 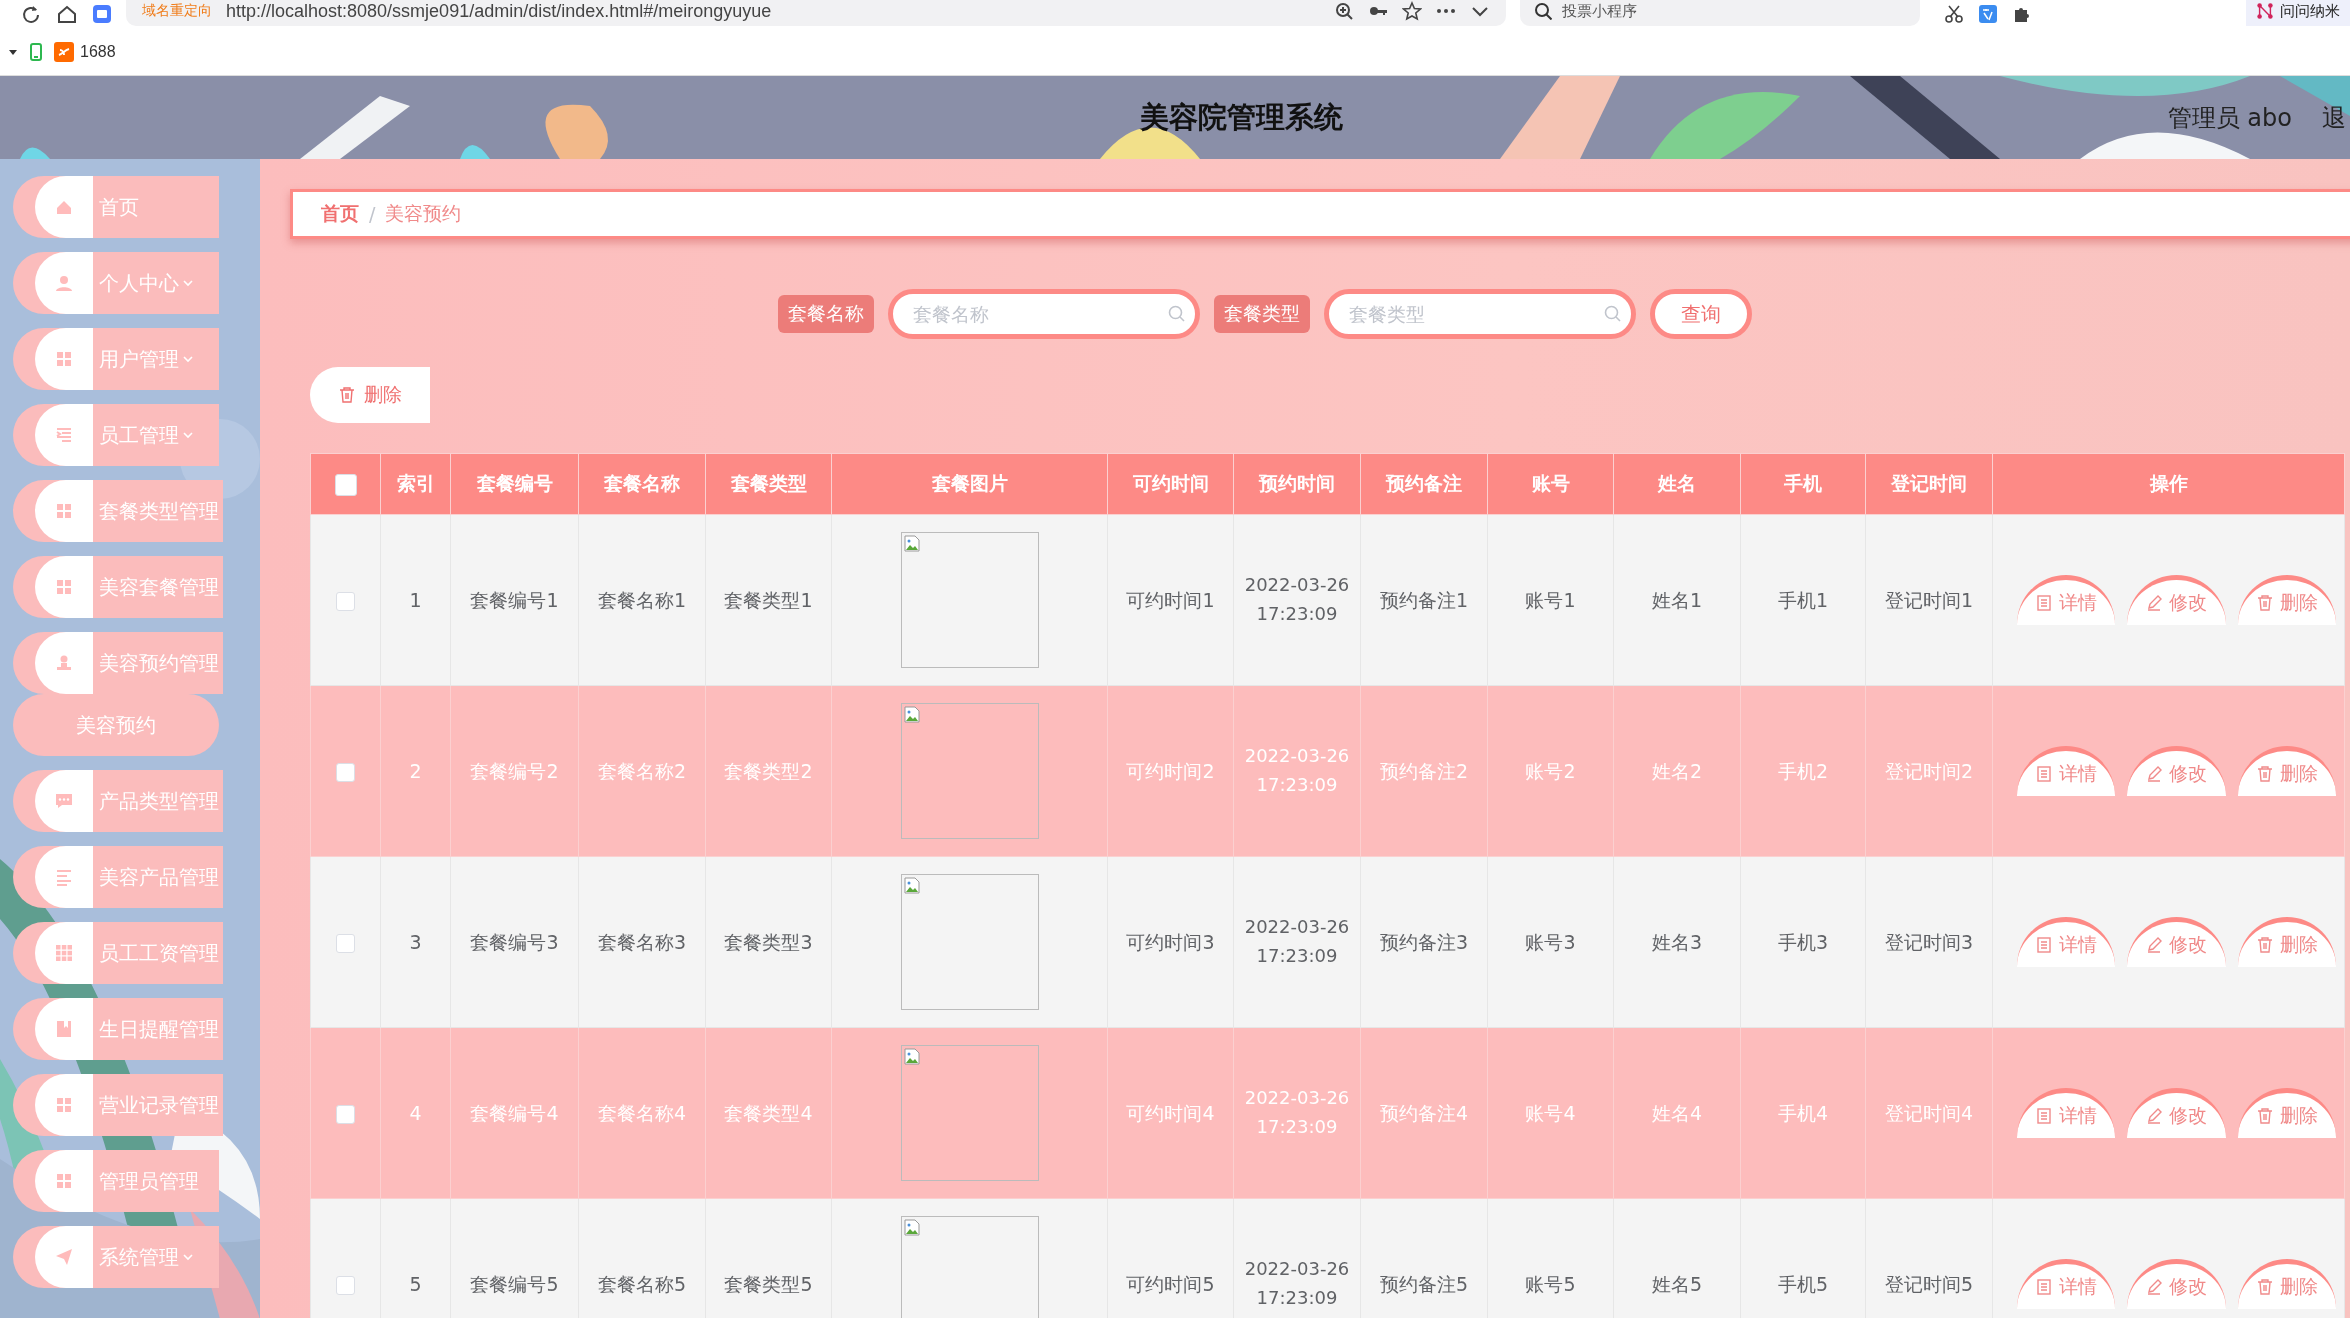 I want to click on table-cell: 套餐编号2, so click(x=514, y=771).